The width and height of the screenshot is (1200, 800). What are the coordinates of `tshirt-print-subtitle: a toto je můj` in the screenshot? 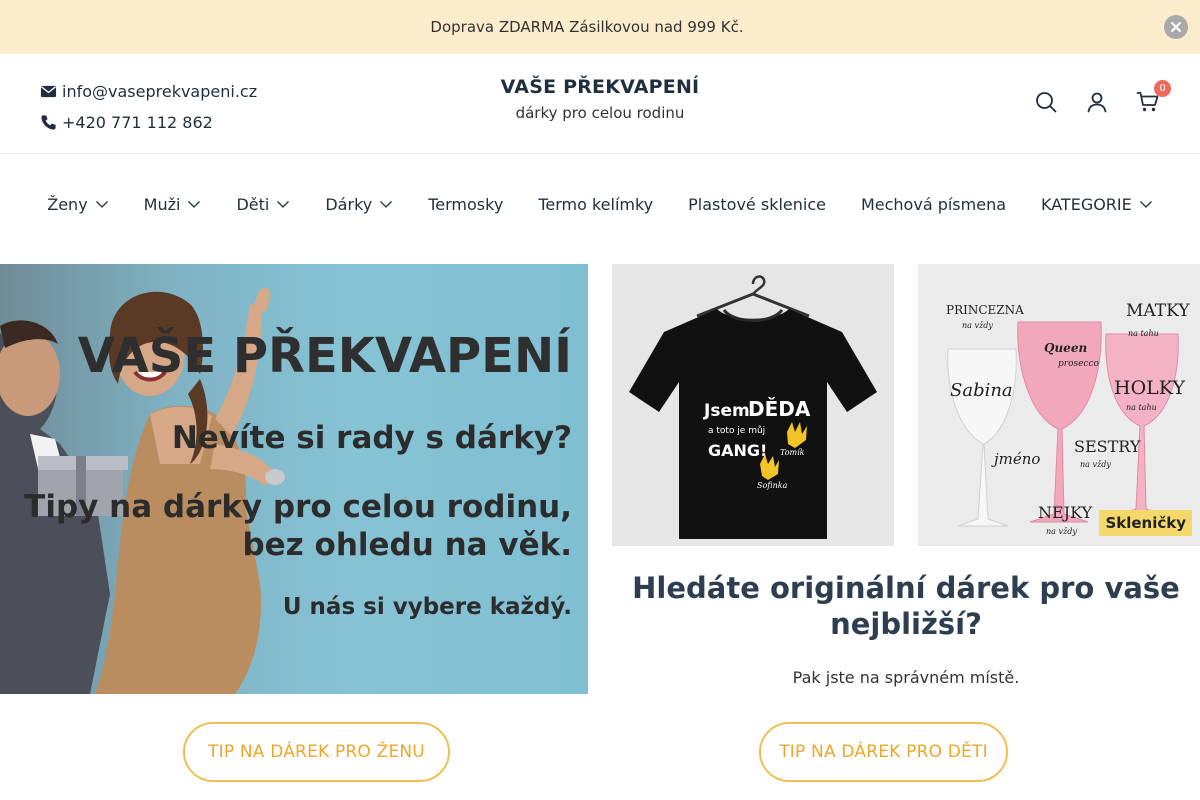 It's located at (736, 430).